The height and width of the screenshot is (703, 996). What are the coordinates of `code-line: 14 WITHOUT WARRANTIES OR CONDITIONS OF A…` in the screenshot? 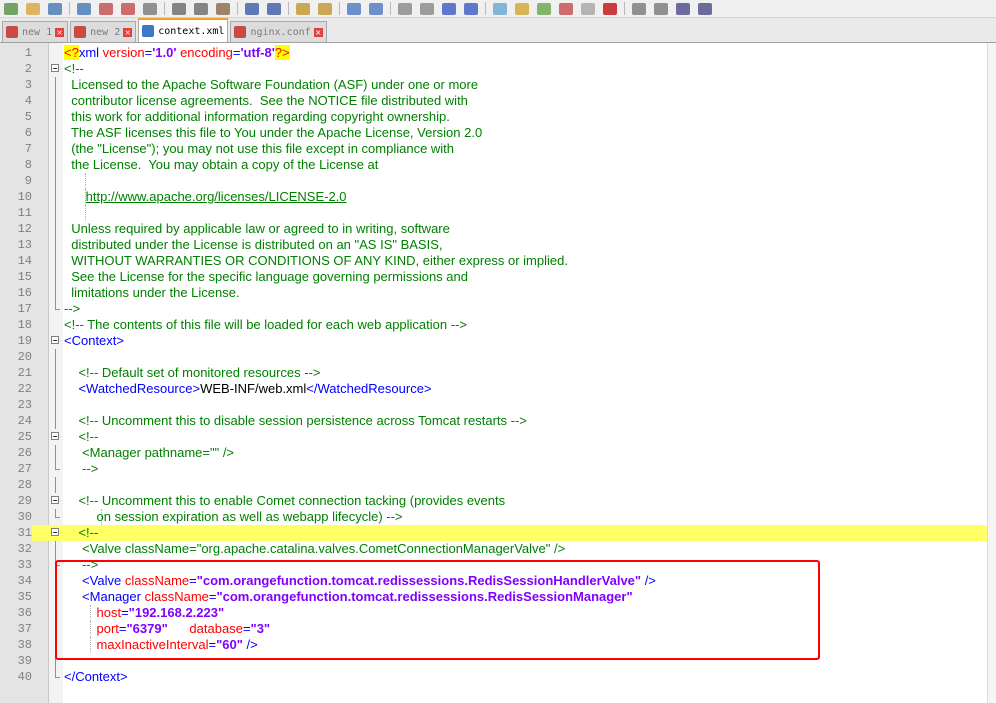 It's located at (498, 261).